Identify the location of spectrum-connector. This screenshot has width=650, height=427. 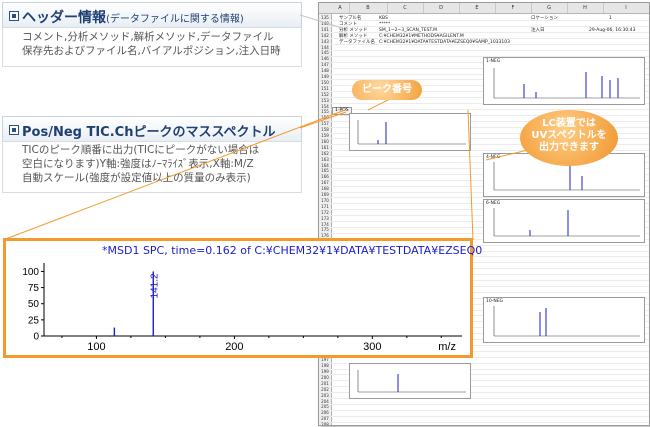
(323, 120).